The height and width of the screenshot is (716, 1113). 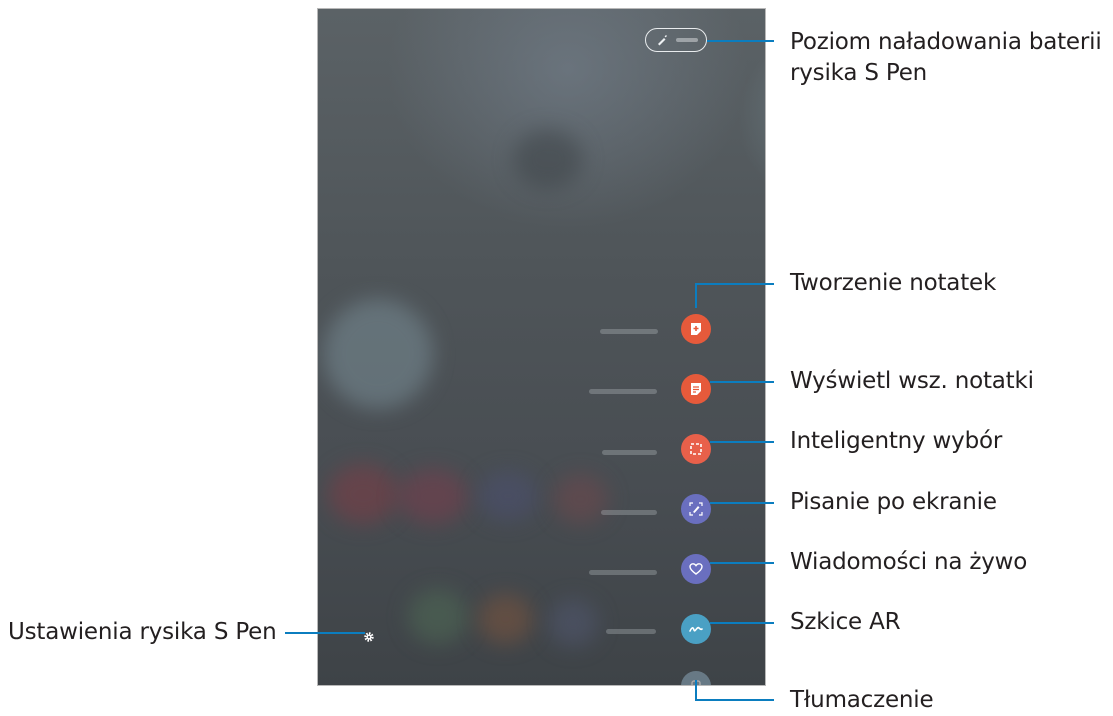 What do you see at coordinates (687, 40) in the screenshot?
I see `battery-level-bar` at bounding box center [687, 40].